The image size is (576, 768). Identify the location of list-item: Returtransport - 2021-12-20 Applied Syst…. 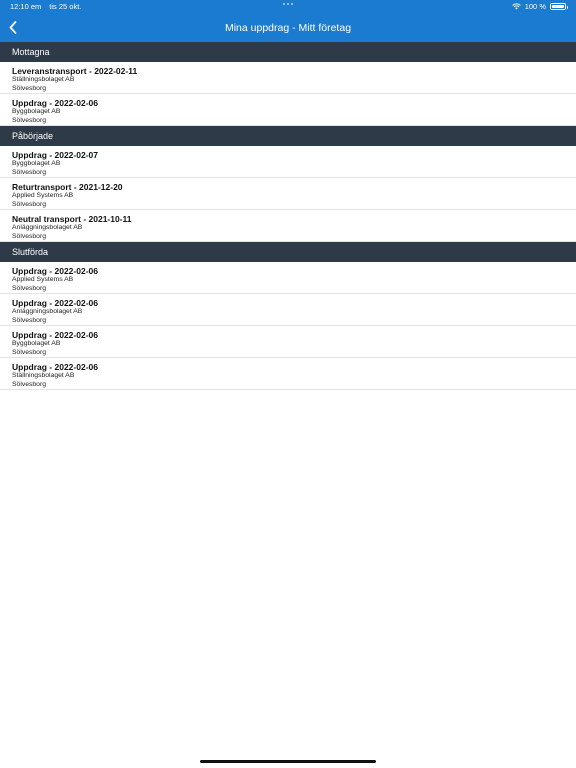
(288, 194).